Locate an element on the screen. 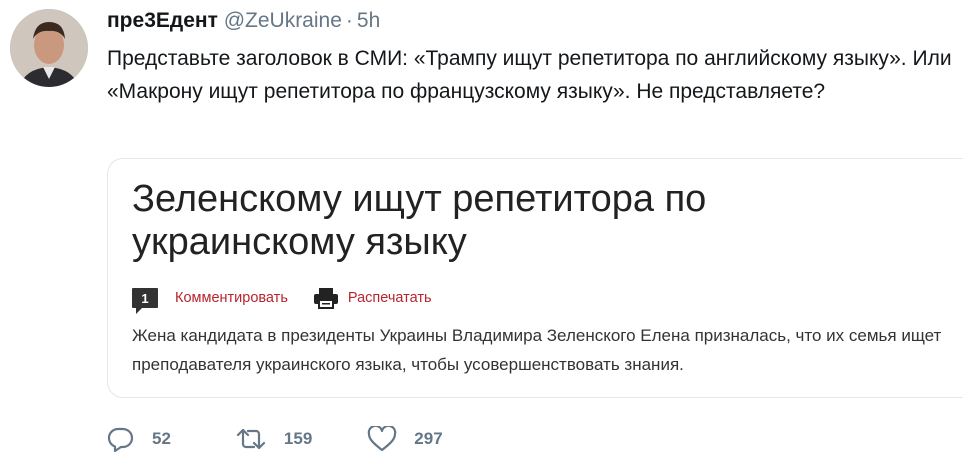 The height and width of the screenshot is (463, 963). like-count: 297 is located at coordinates (428, 438).